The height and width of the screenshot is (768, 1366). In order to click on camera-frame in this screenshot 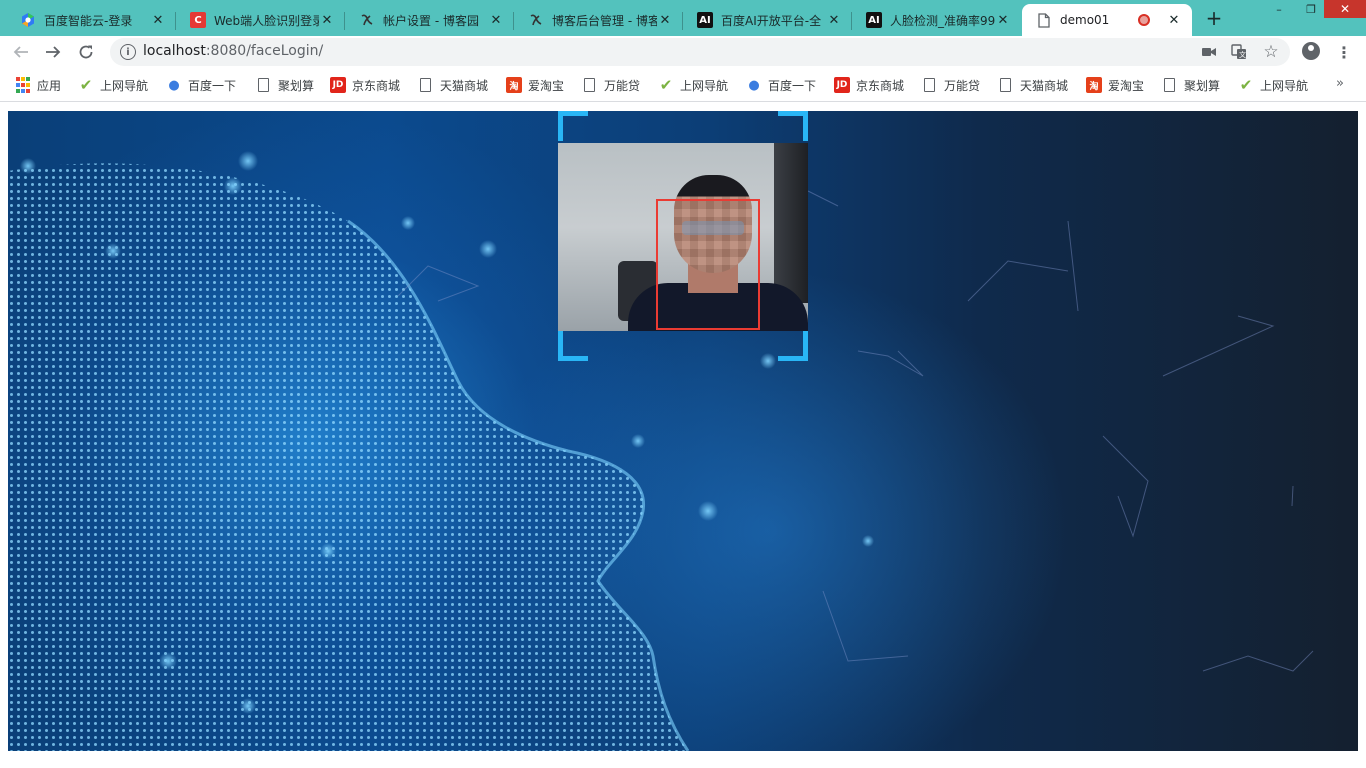, I will do `click(683, 236)`.